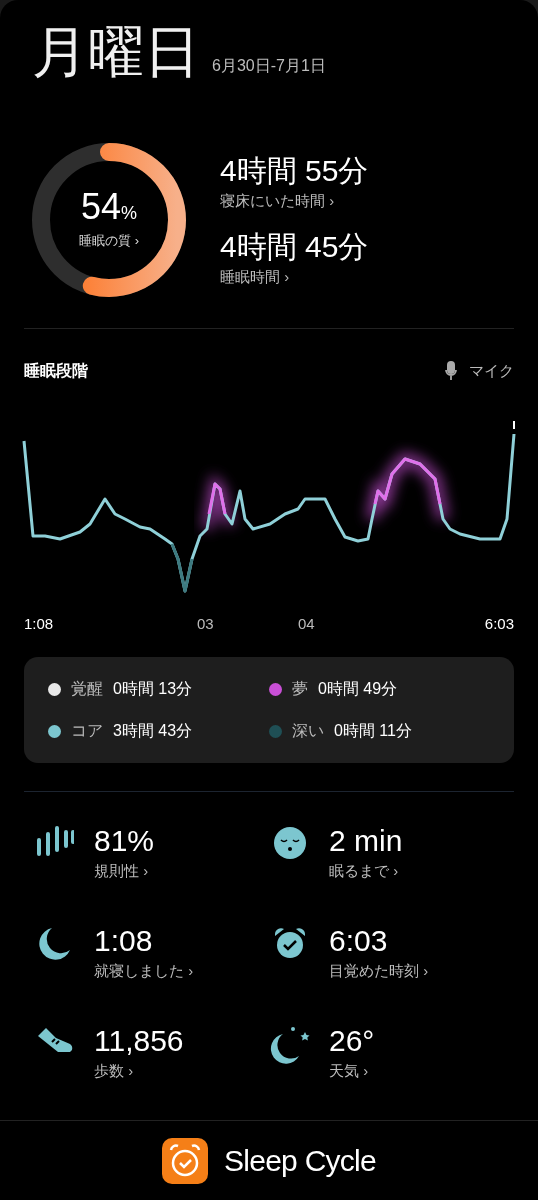 The width and height of the screenshot is (538, 1200). Describe the element at coordinates (294, 171) in the screenshot. I see `duration-value: 4時間 55分` at that location.